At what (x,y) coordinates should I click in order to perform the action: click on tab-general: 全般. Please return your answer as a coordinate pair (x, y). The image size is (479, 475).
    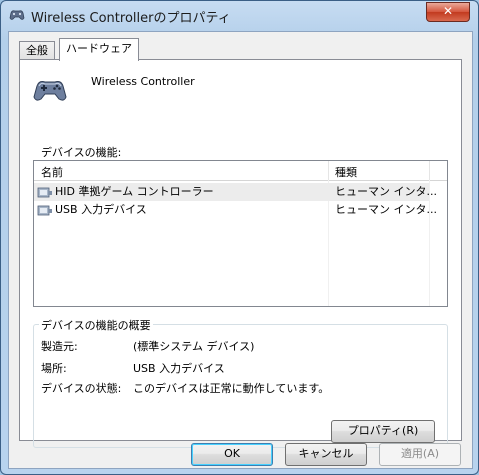
    Looking at the image, I should click on (37, 50).